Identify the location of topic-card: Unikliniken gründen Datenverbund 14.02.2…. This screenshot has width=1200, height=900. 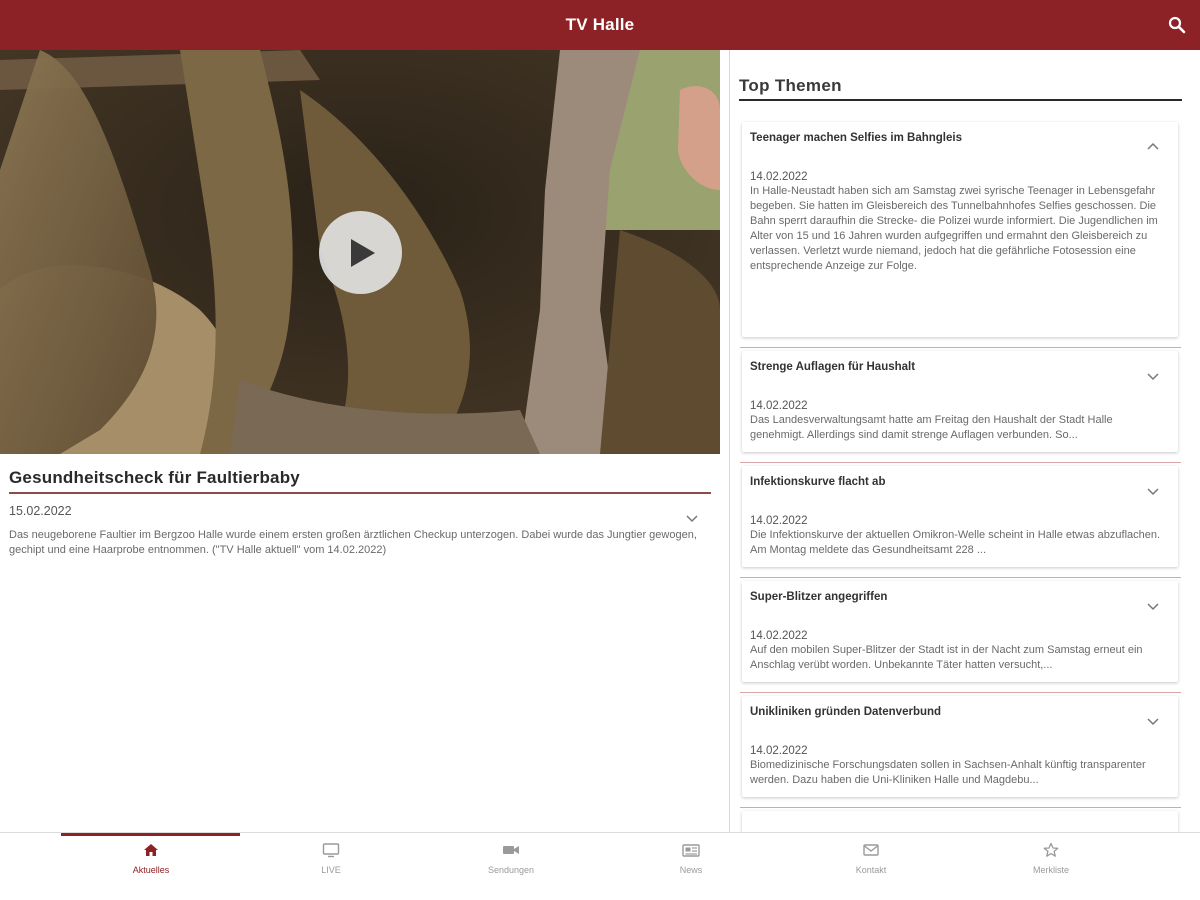
(960, 746).